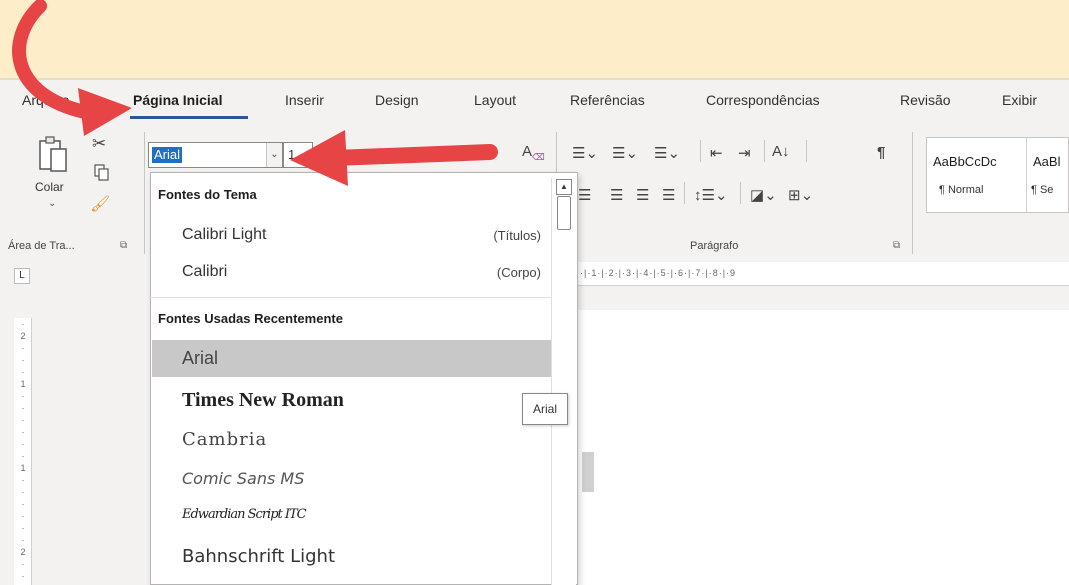 The image size is (1069, 585). I want to click on align-left-icon: ☰, so click(584, 195).